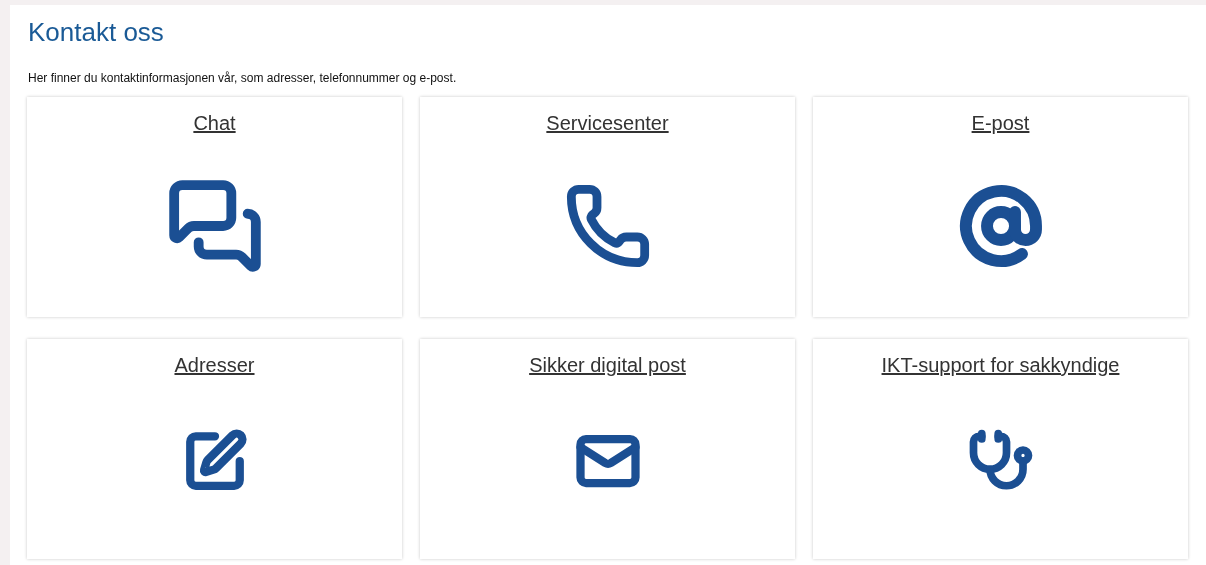 This screenshot has width=1206, height=565. Describe the element at coordinates (1000, 226) in the screenshot. I see `at-sign-icon` at that location.